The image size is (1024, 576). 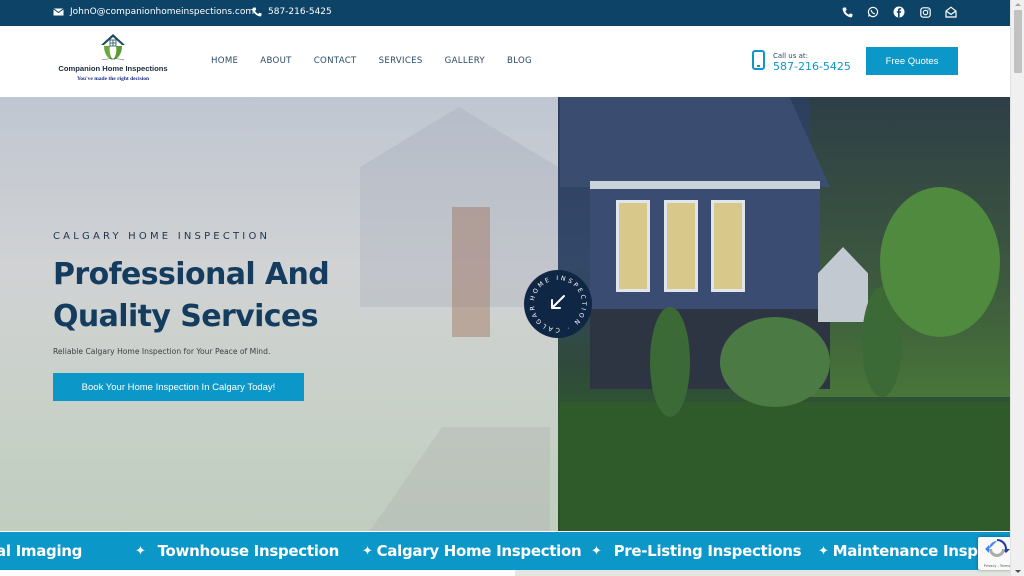 What do you see at coordinates (873, 12) in the screenshot?
I see `whatsapp-icon` at bounding box center [873, 12].